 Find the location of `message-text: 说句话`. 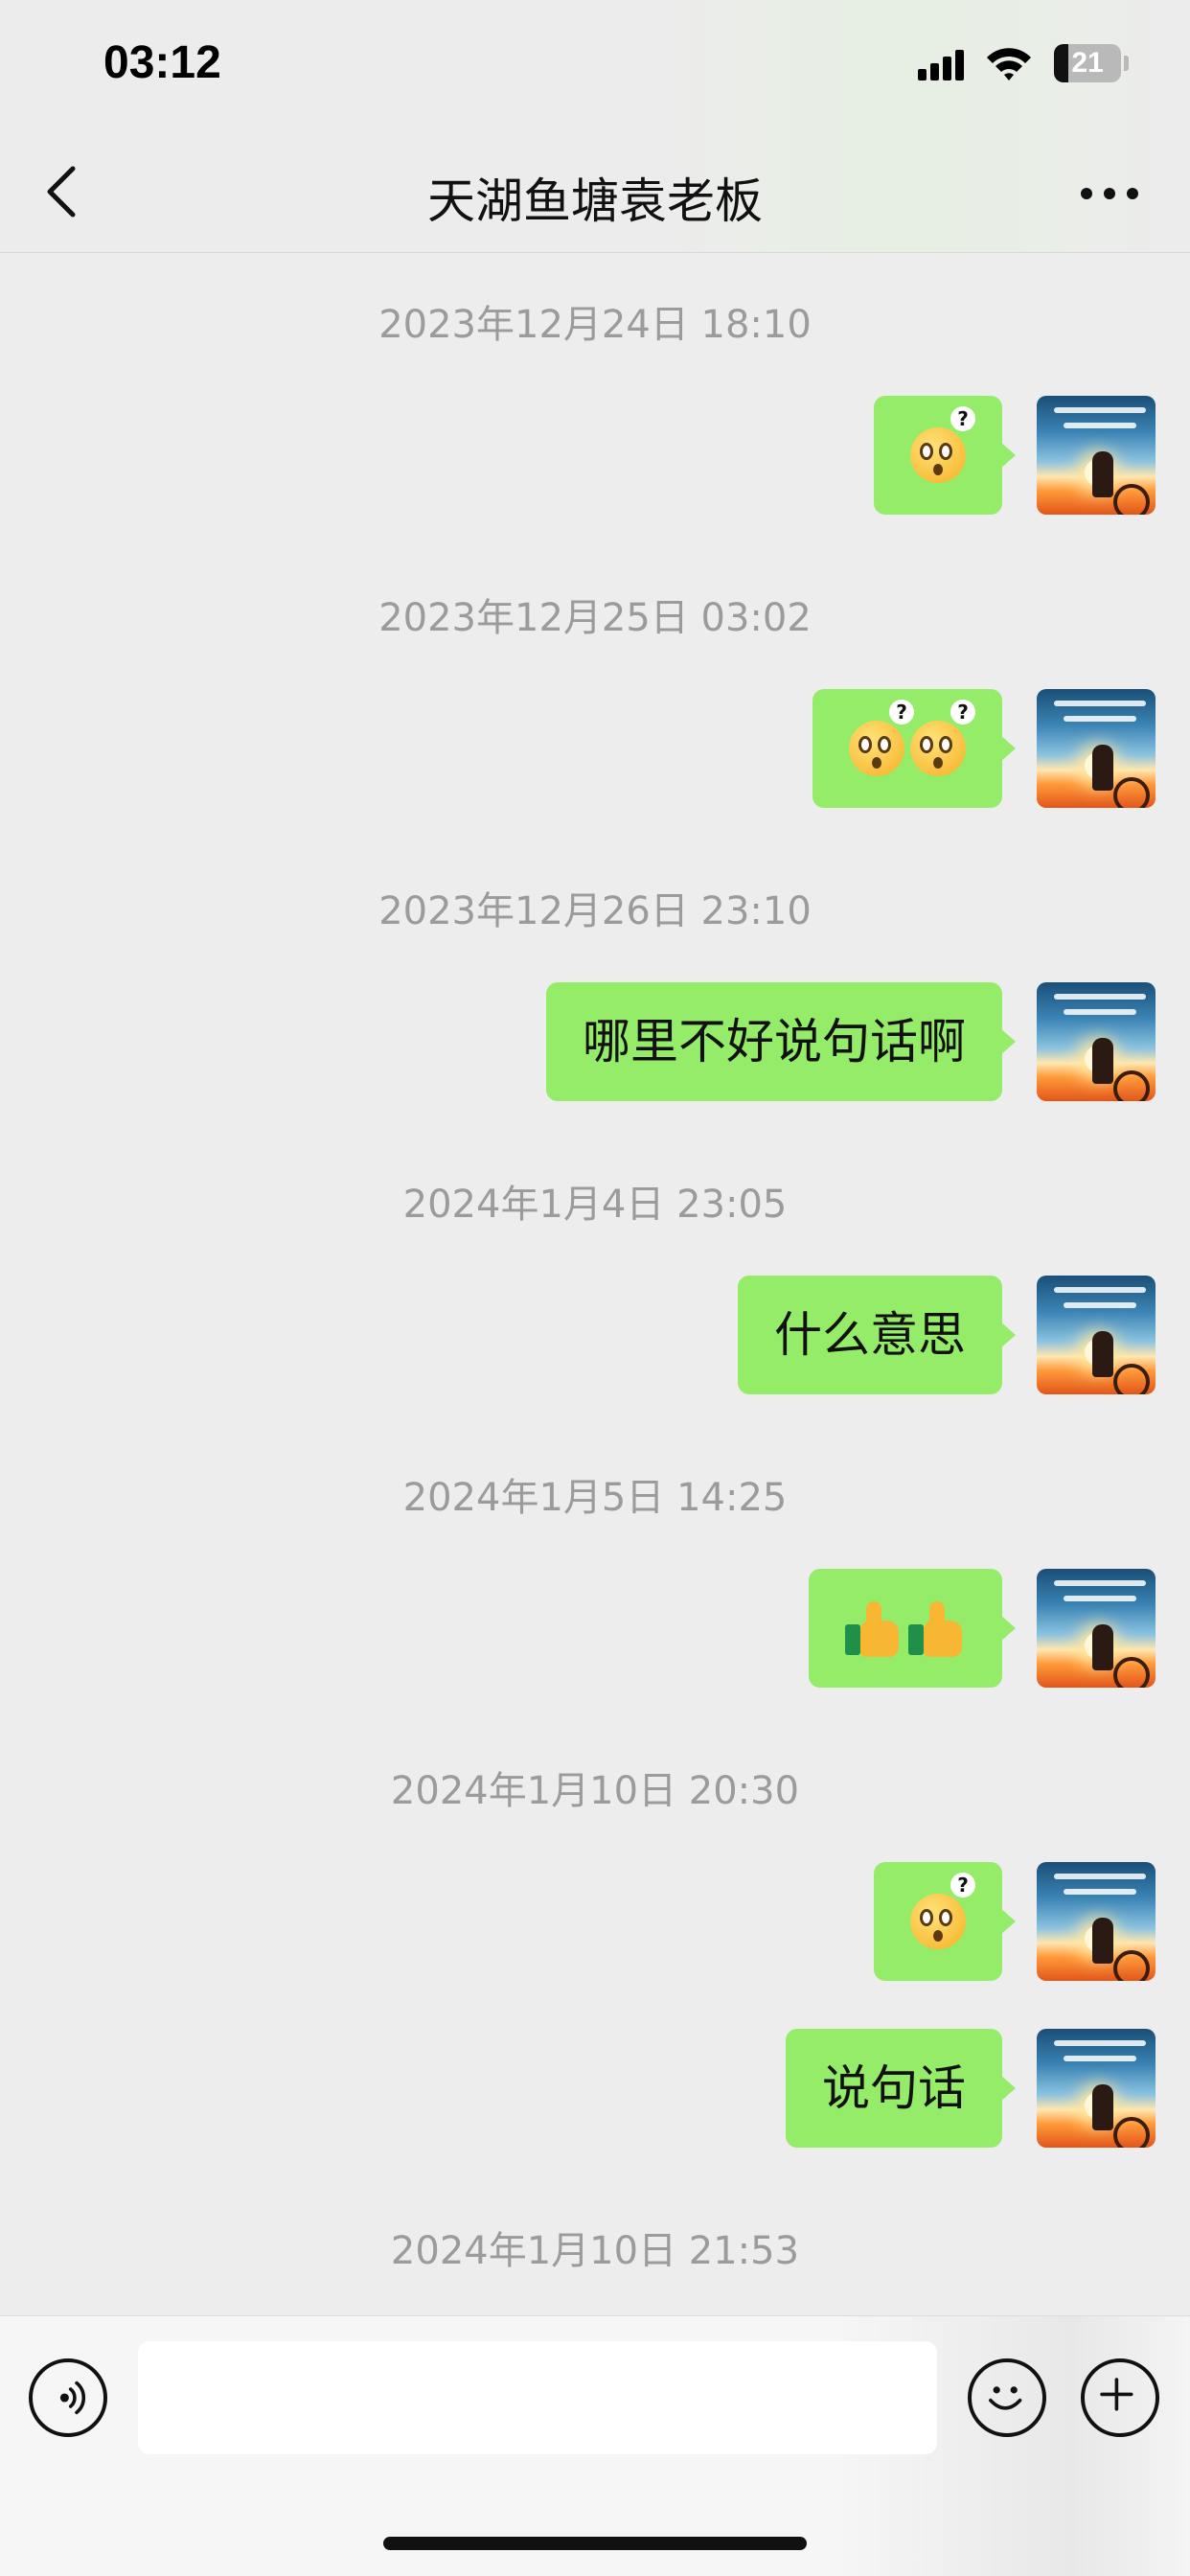

message-text: 说句话 is located at coordinates (894, 2088).